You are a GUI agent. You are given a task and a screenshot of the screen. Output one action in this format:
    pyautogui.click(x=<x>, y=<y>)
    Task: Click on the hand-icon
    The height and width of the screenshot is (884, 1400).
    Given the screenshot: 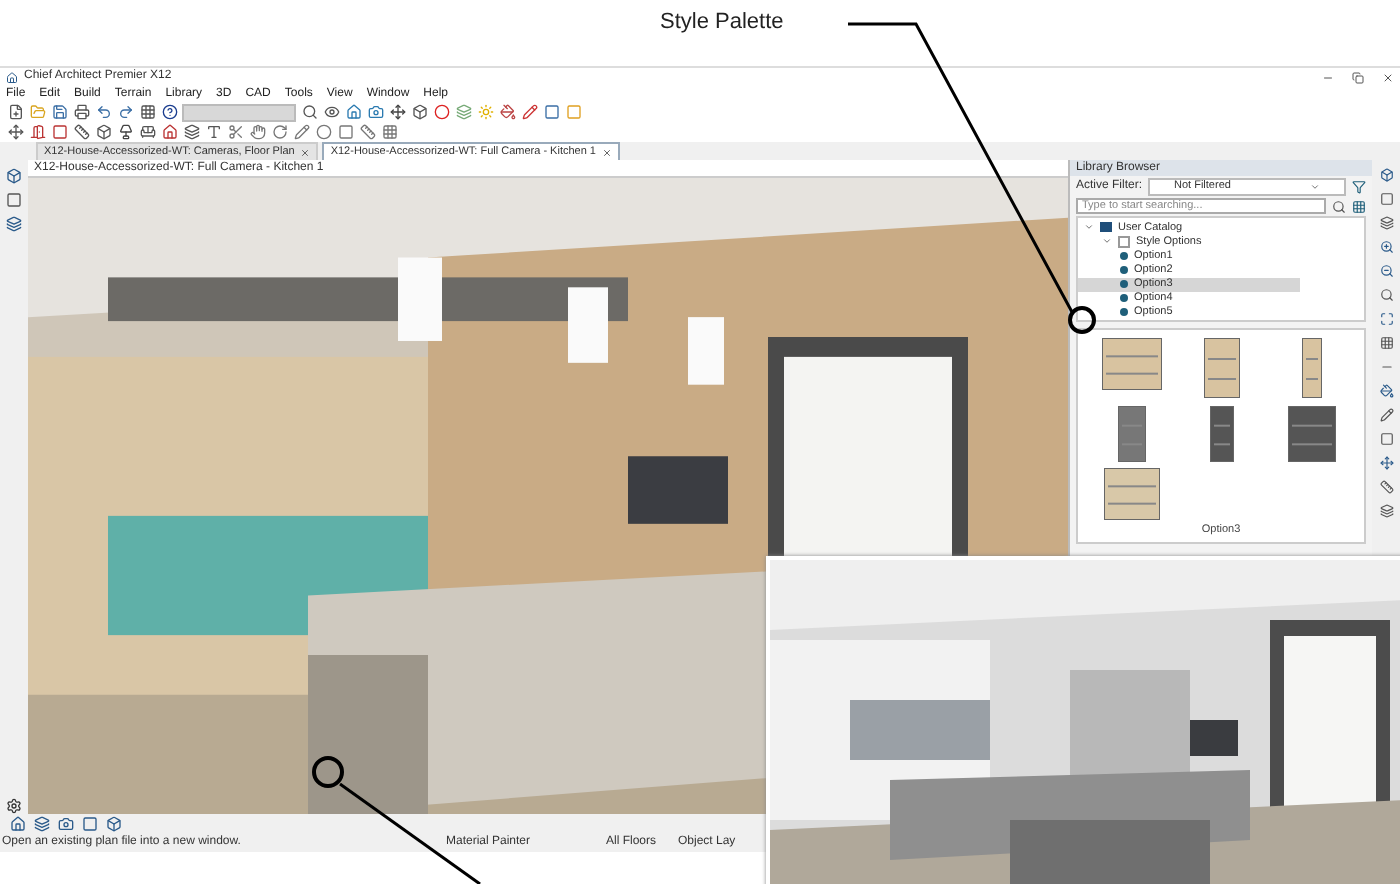 What is the action you would take?
    pyautogui.click(x=257, y=132)
    